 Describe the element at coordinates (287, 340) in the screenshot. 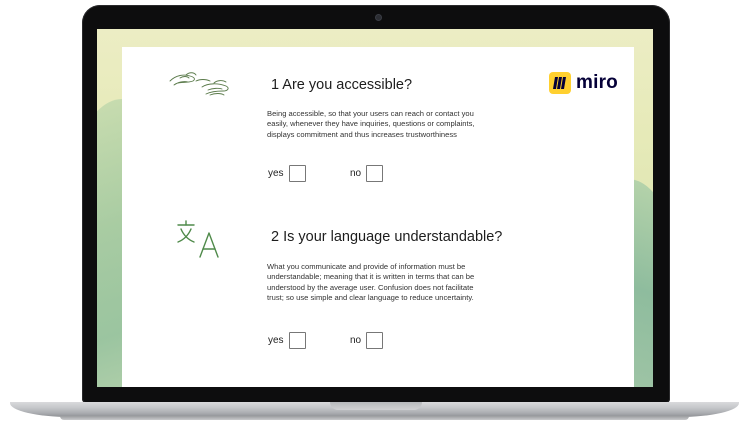

I see `question-2-yes-option: yes` at that location.